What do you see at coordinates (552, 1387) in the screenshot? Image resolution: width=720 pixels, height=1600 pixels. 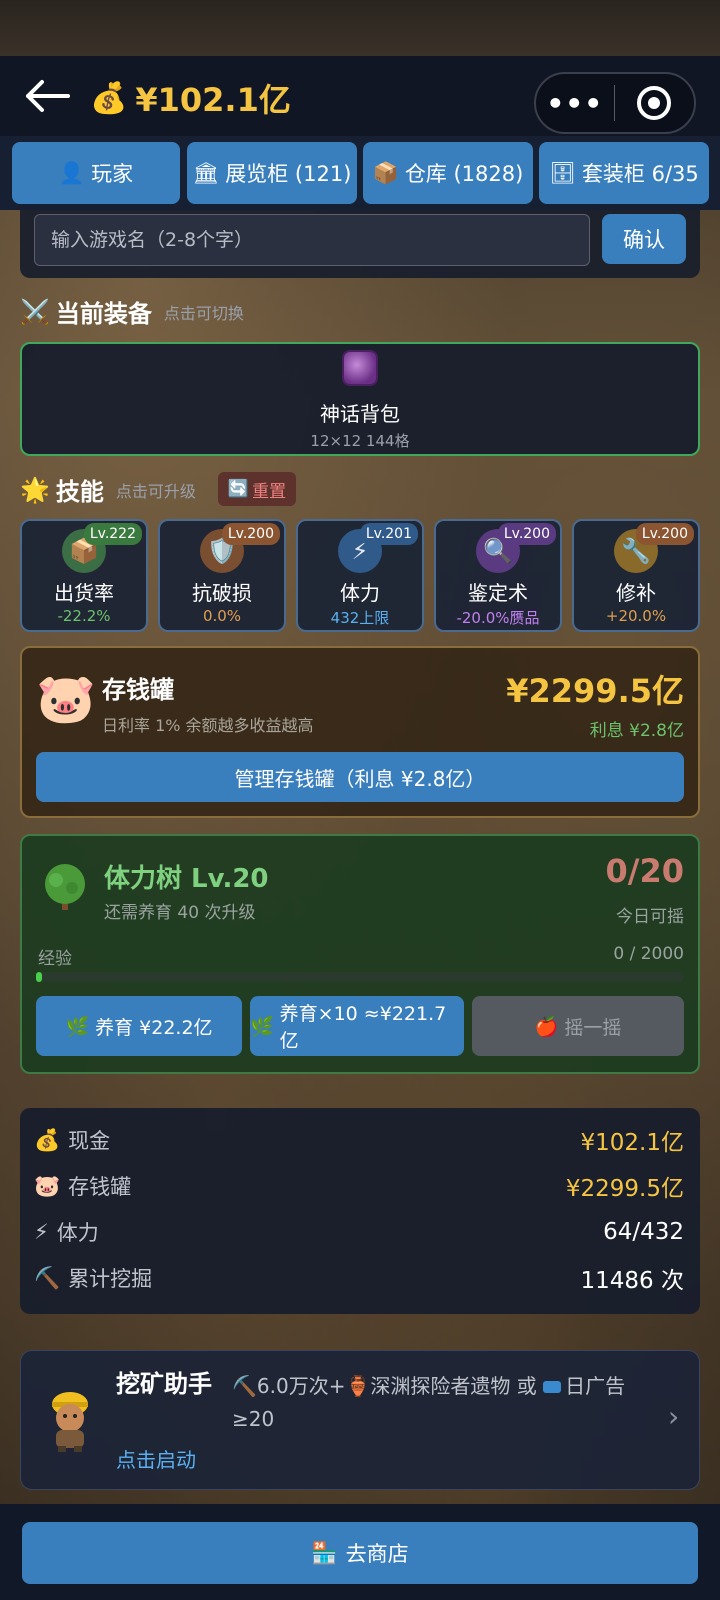 I see `tv-icon` at bounding box center [552, 1387].